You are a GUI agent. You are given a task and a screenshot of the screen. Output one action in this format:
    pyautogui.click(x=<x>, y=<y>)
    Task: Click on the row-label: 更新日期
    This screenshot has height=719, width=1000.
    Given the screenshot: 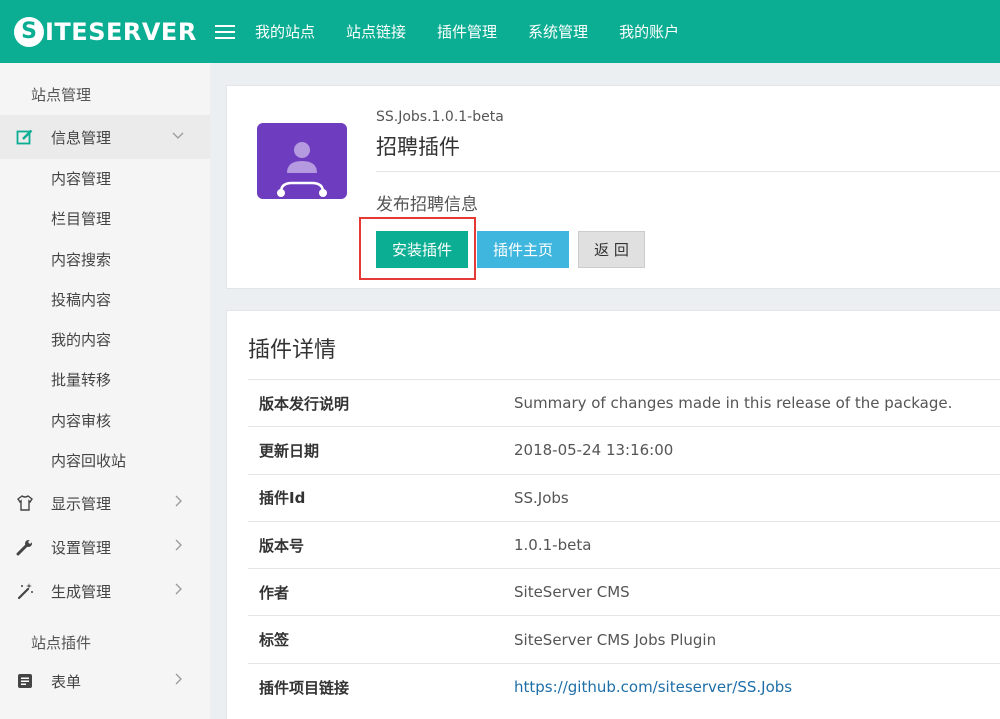 What is the action you would take?
    pyautogui.click(x=375, y=450)
    